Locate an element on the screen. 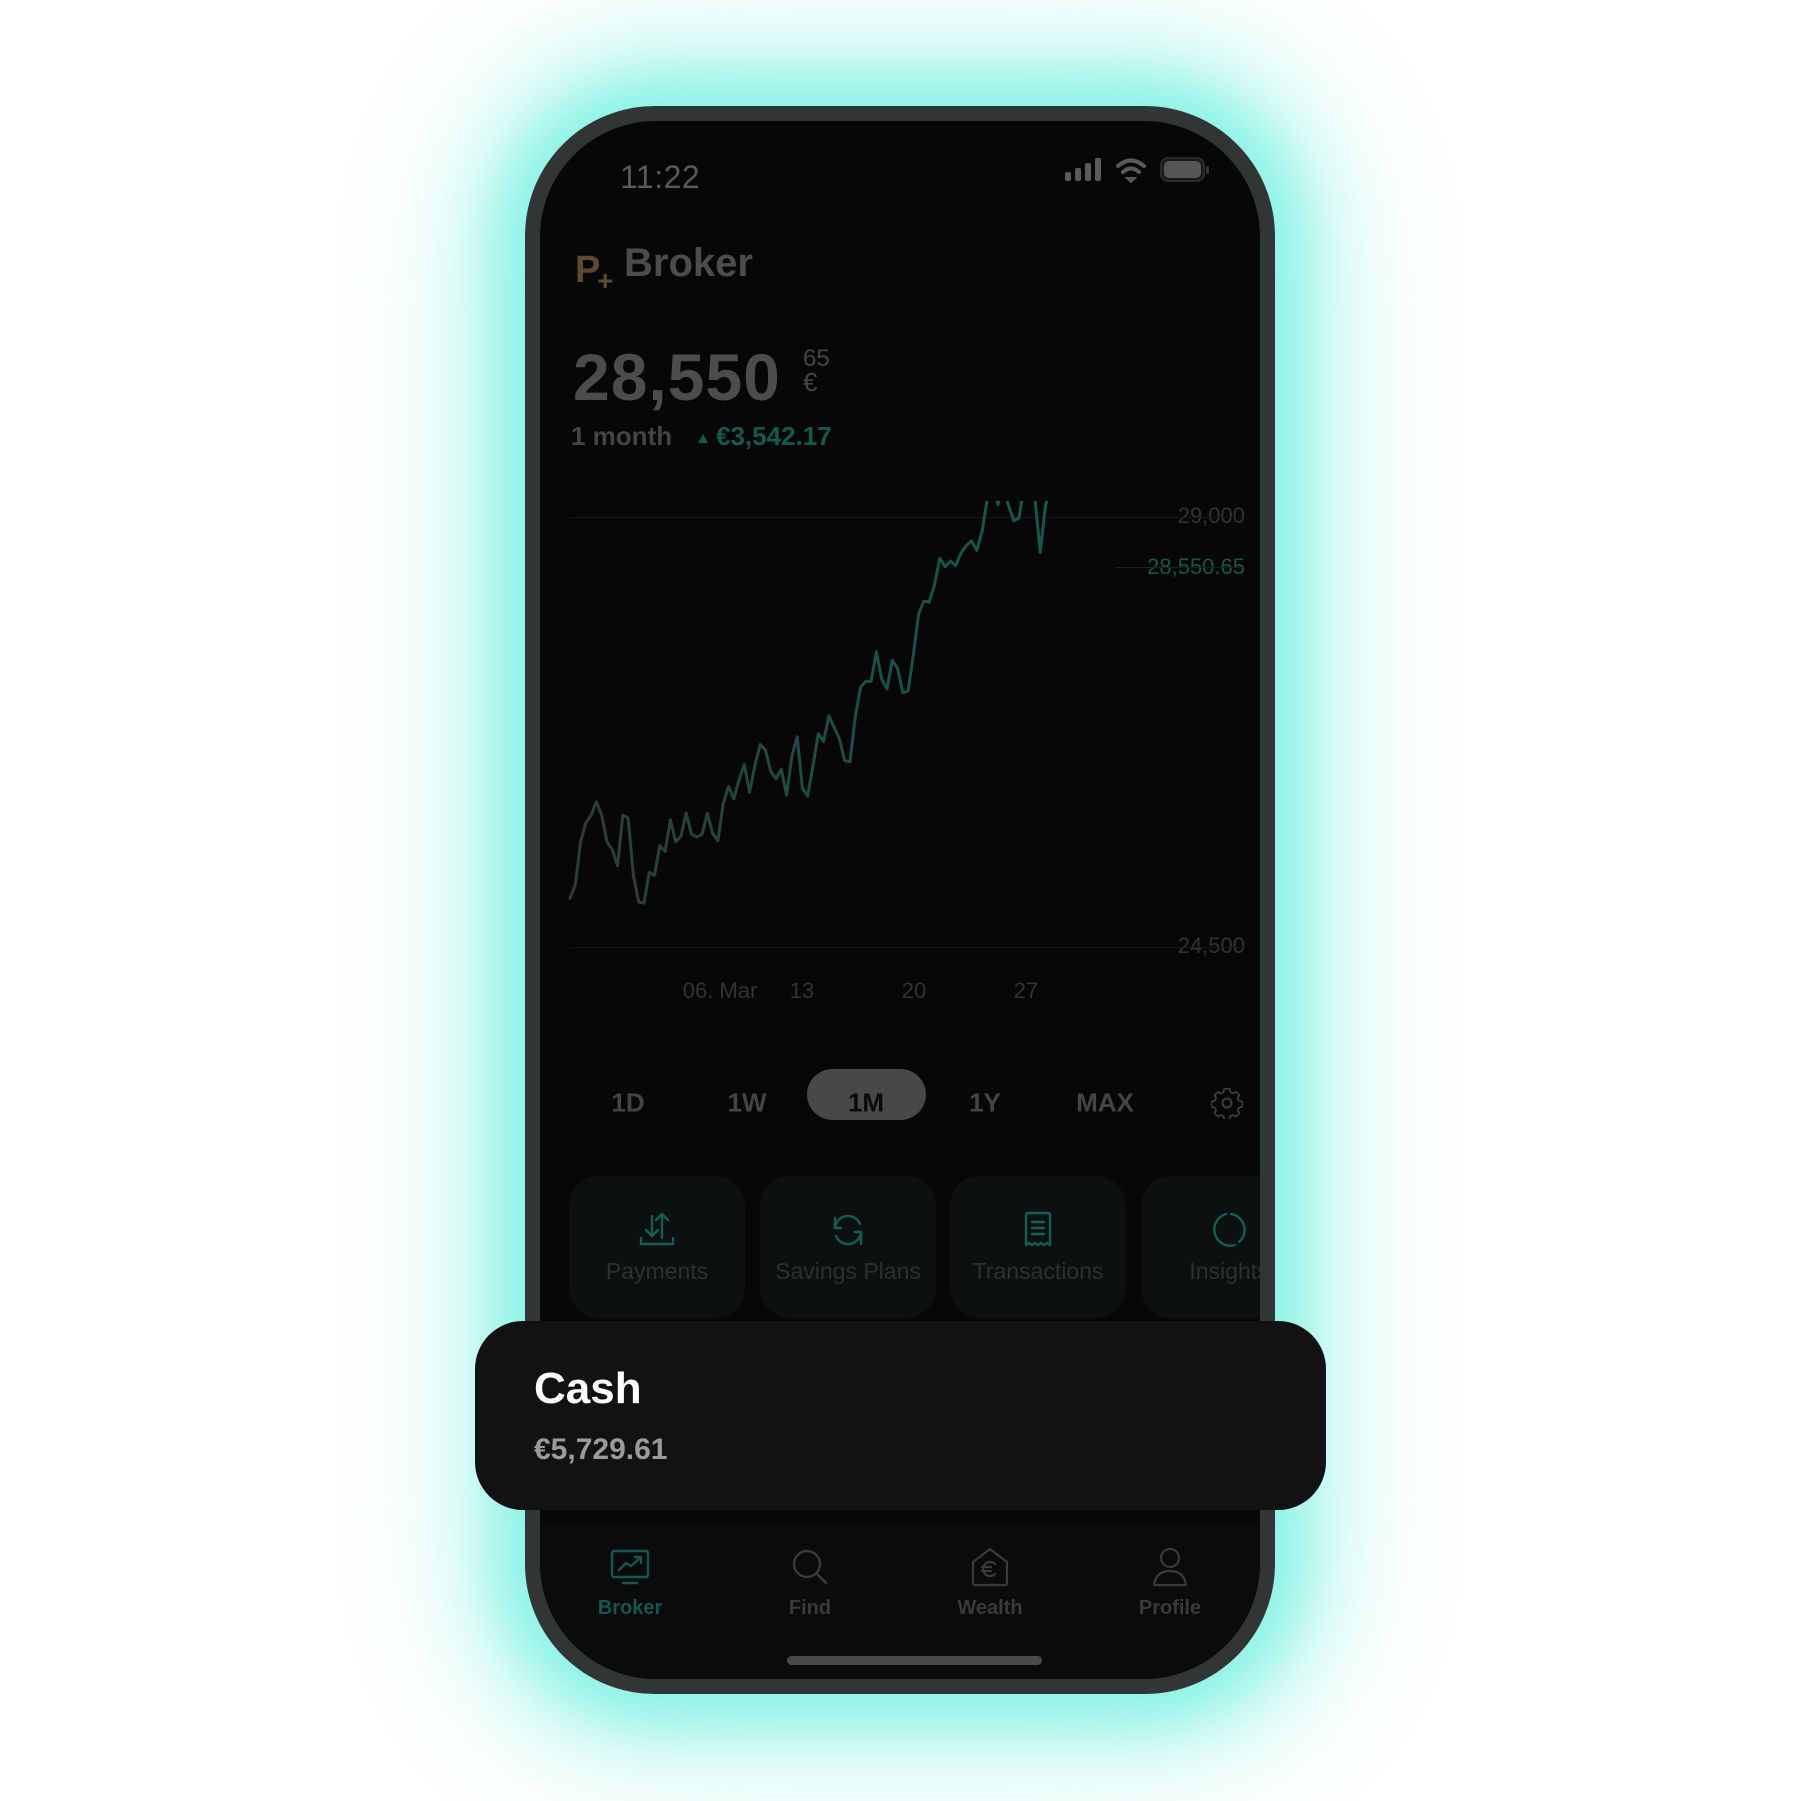 This screenshot has height=1801, width=1800. signal-icon is located at coordinates (1083, 169).